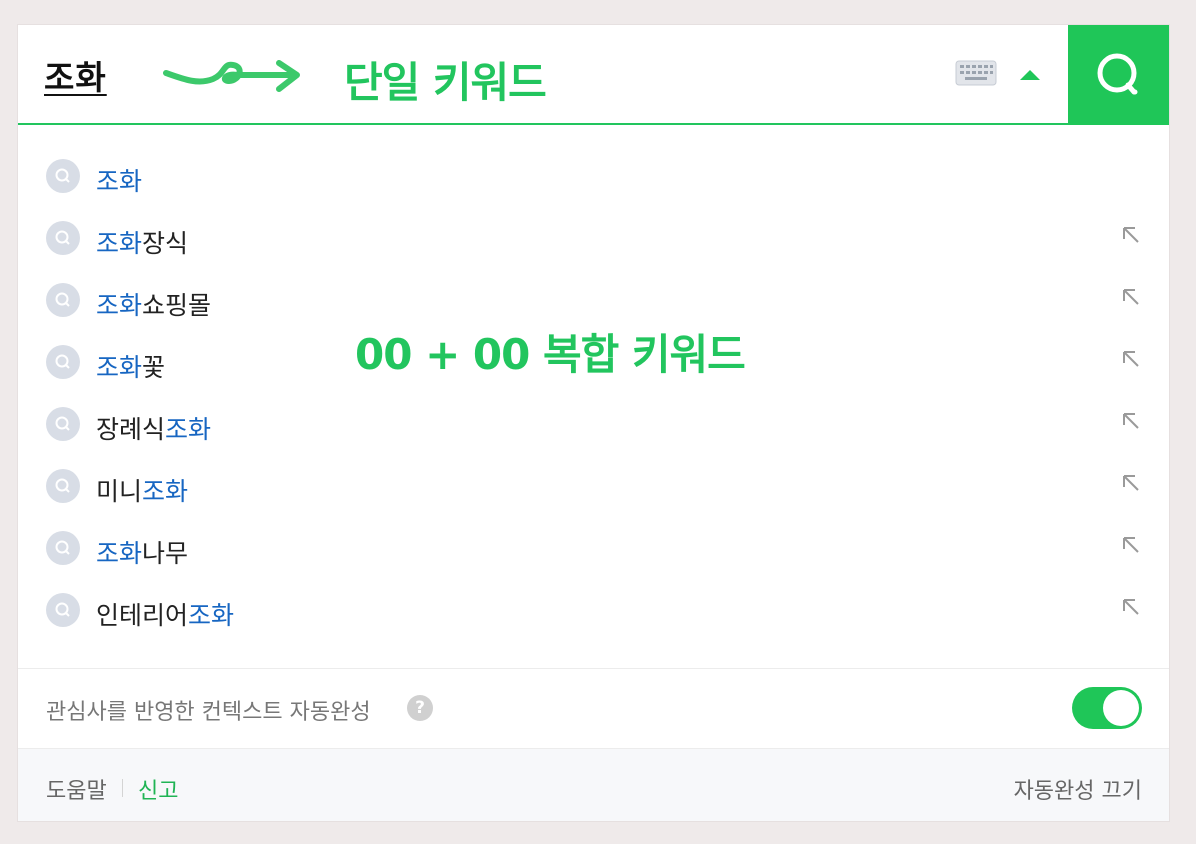 This screenshot has height=844, width=1196. I want to click on search-bar: 조화 단일 키워드, so click(593, 75).